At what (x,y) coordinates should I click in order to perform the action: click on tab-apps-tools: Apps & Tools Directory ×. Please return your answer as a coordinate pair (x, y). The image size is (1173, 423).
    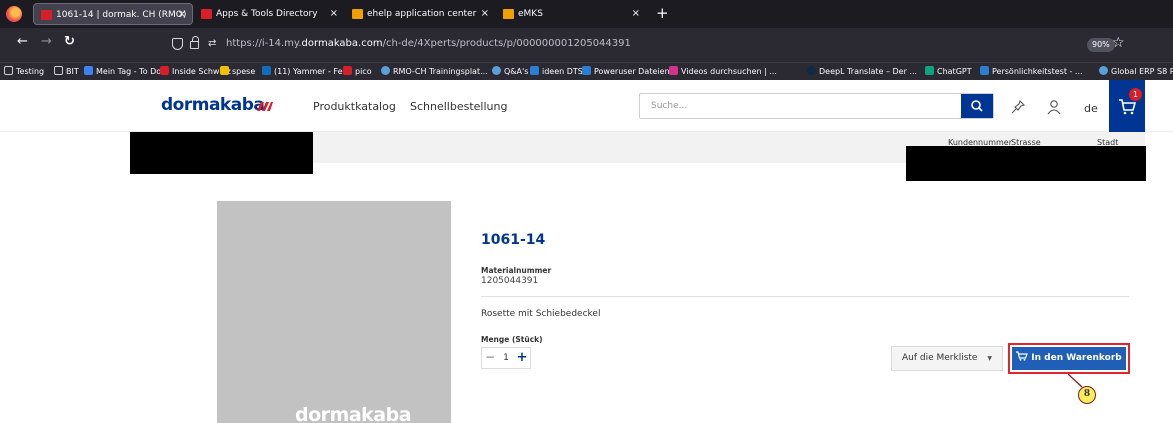
    Looking at the image, I should click on (269, 14).